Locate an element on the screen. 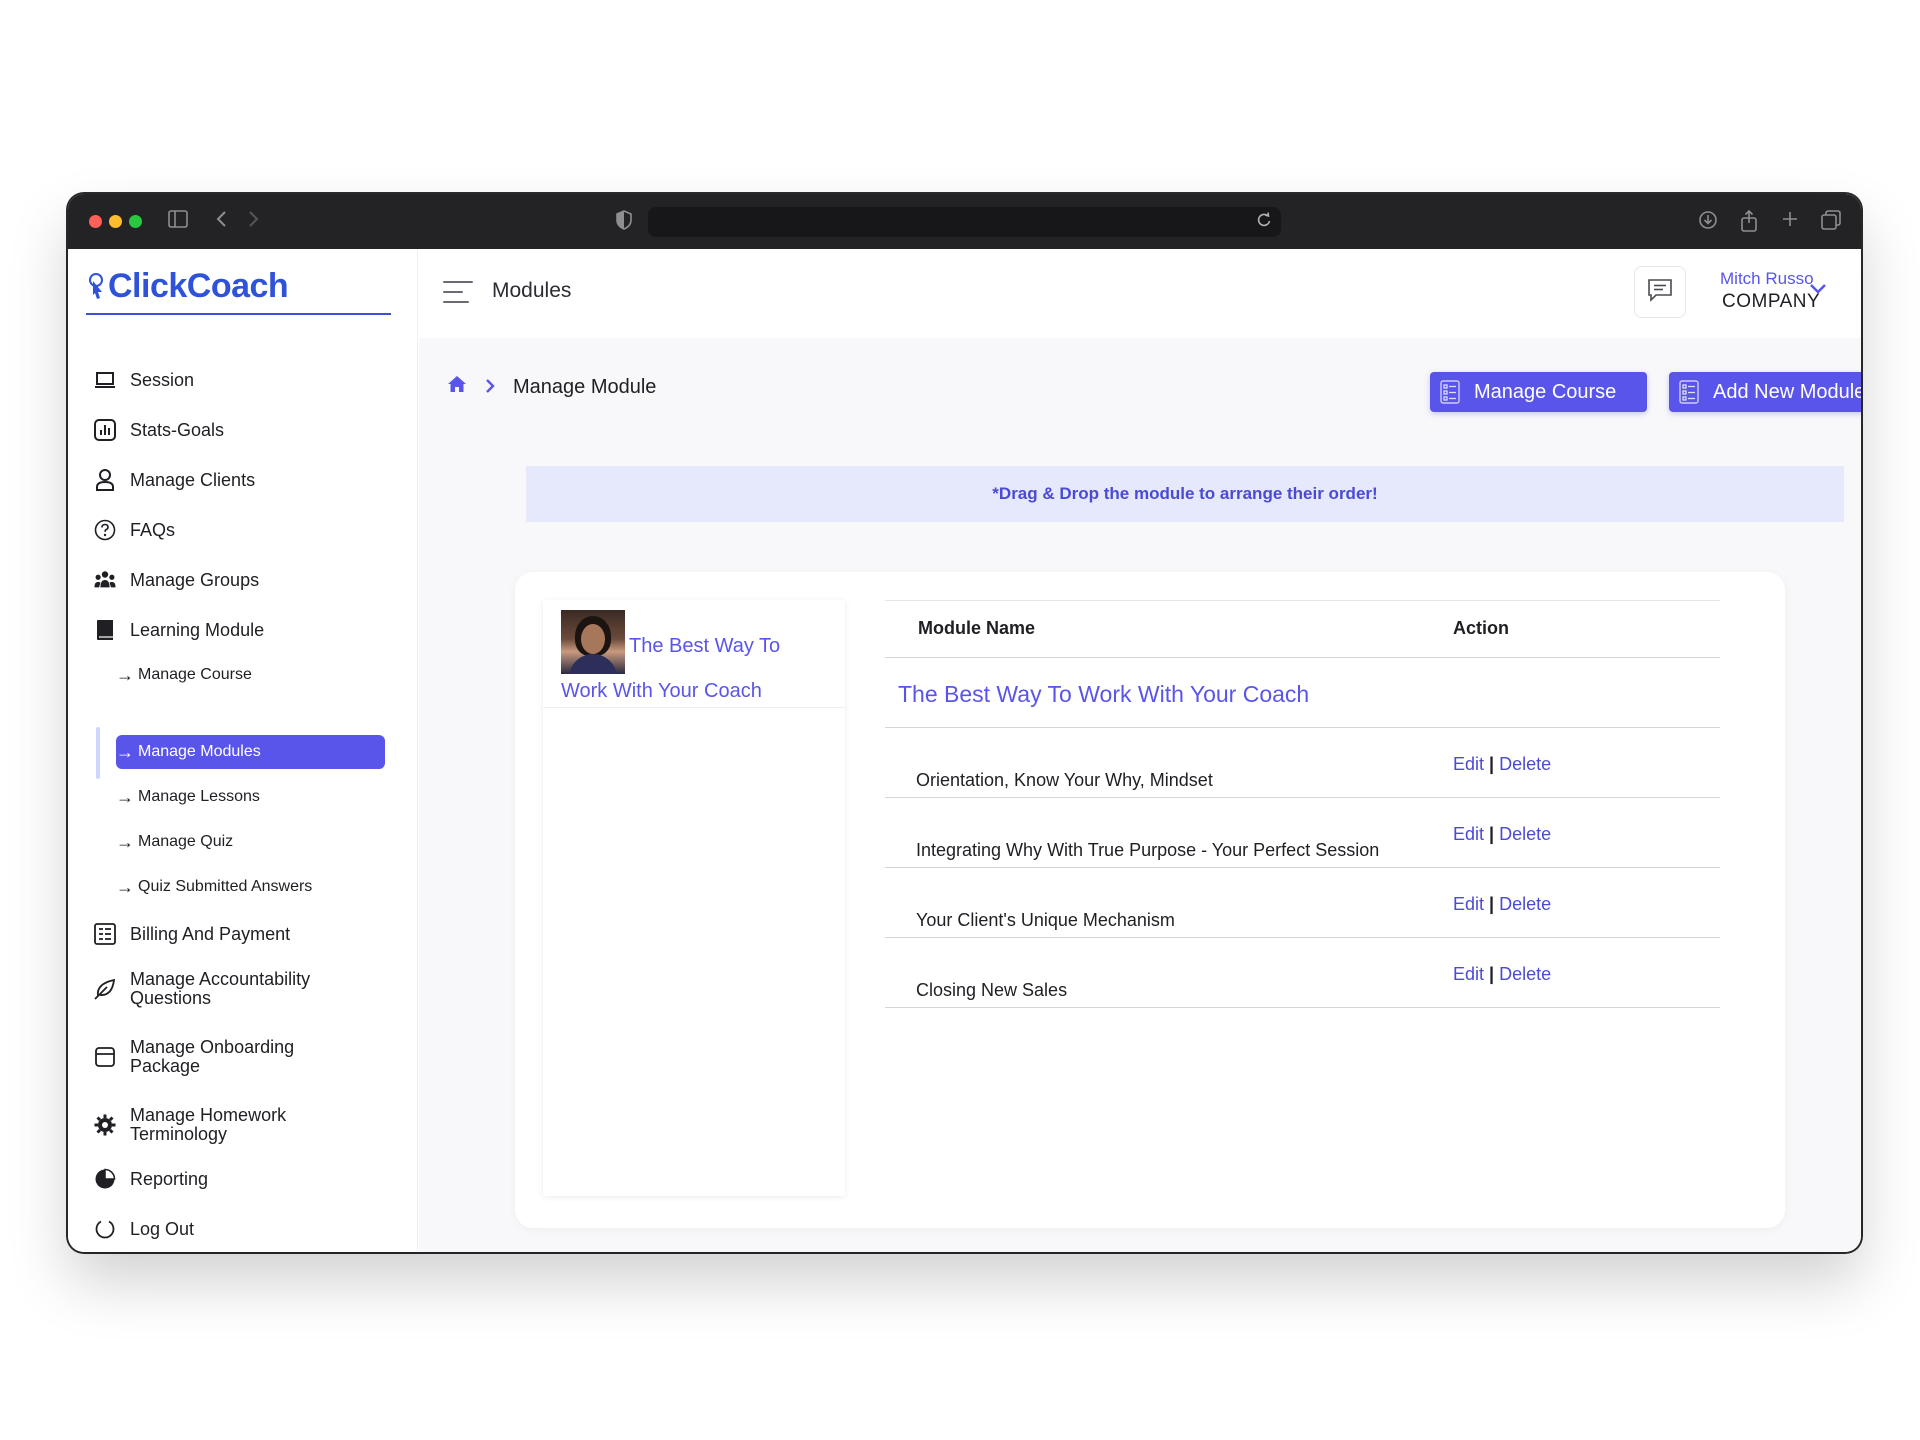 The width and height of the screenshot is (1920, 1440). sidebar-item-onboarding: Manage Onboarding Package is located at coordinates (207, 1057).